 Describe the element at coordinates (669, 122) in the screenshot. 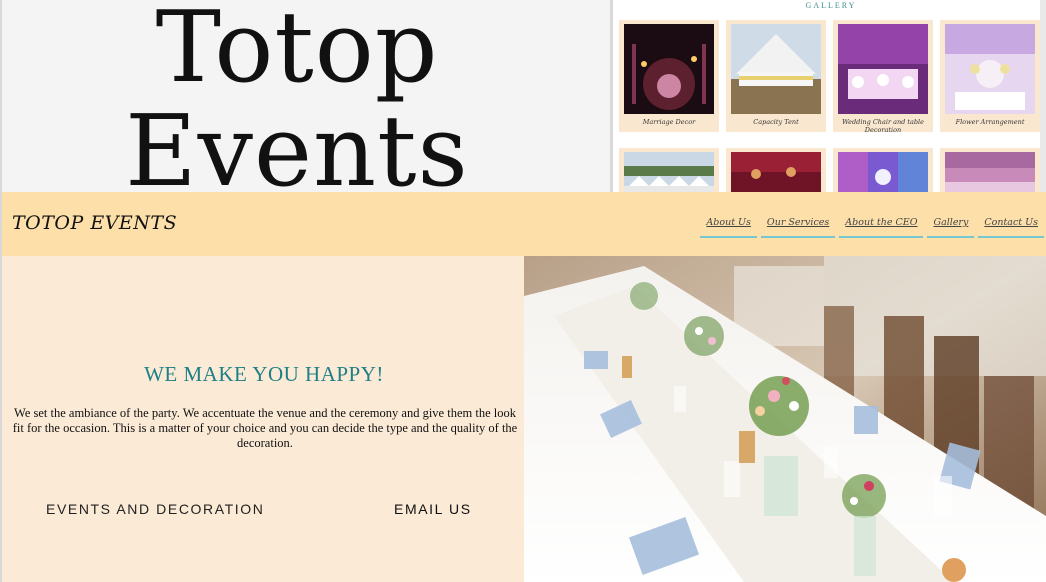

I see `gallery-caption: Marriage Decor` at that location.